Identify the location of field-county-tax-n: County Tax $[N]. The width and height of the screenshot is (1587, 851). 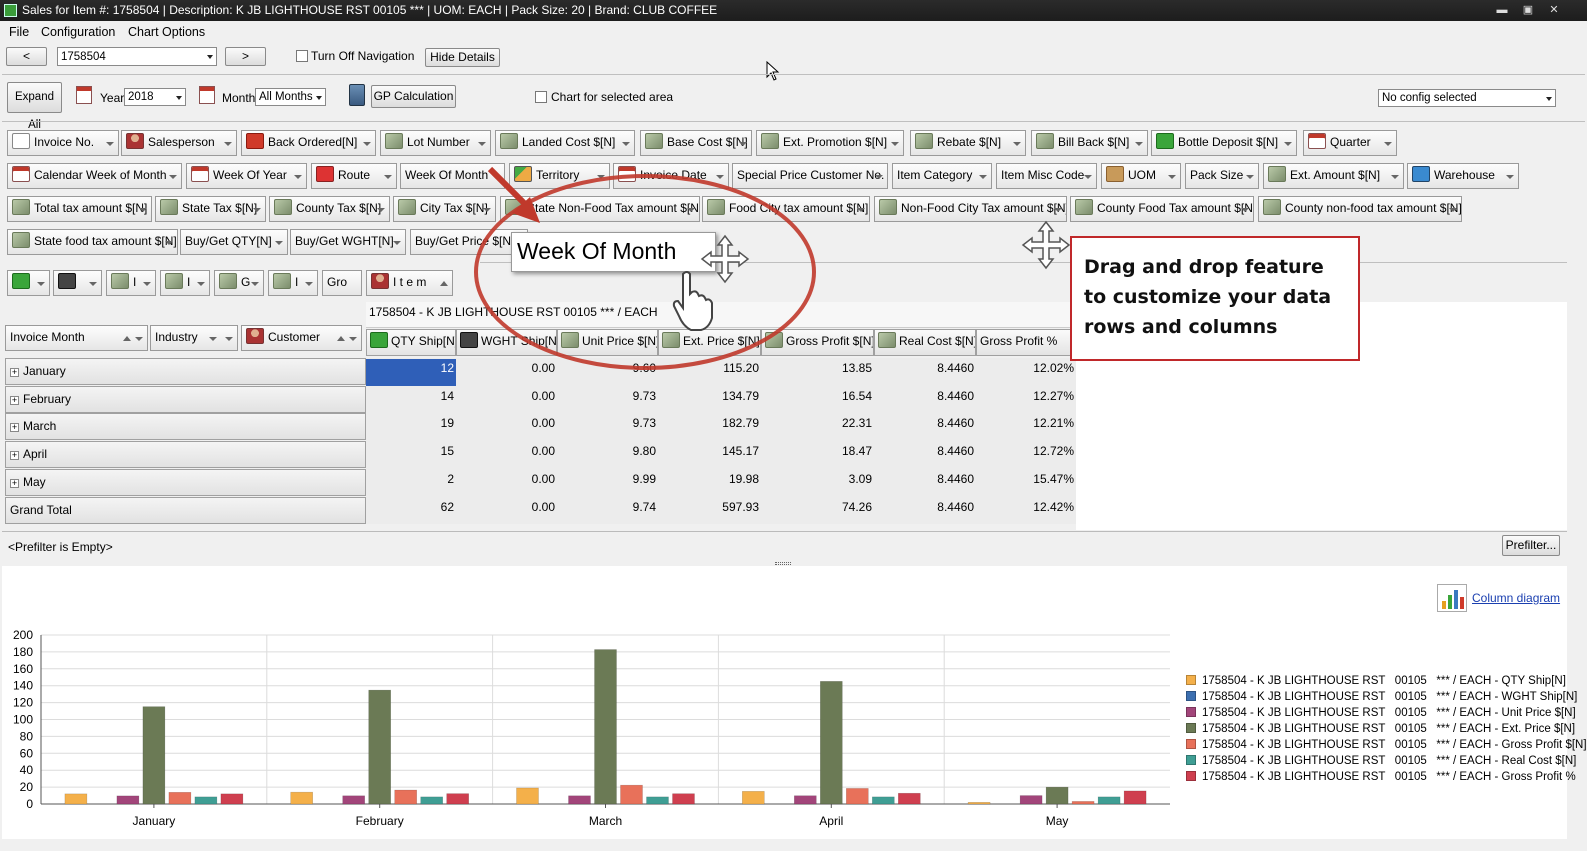
(329, 209).